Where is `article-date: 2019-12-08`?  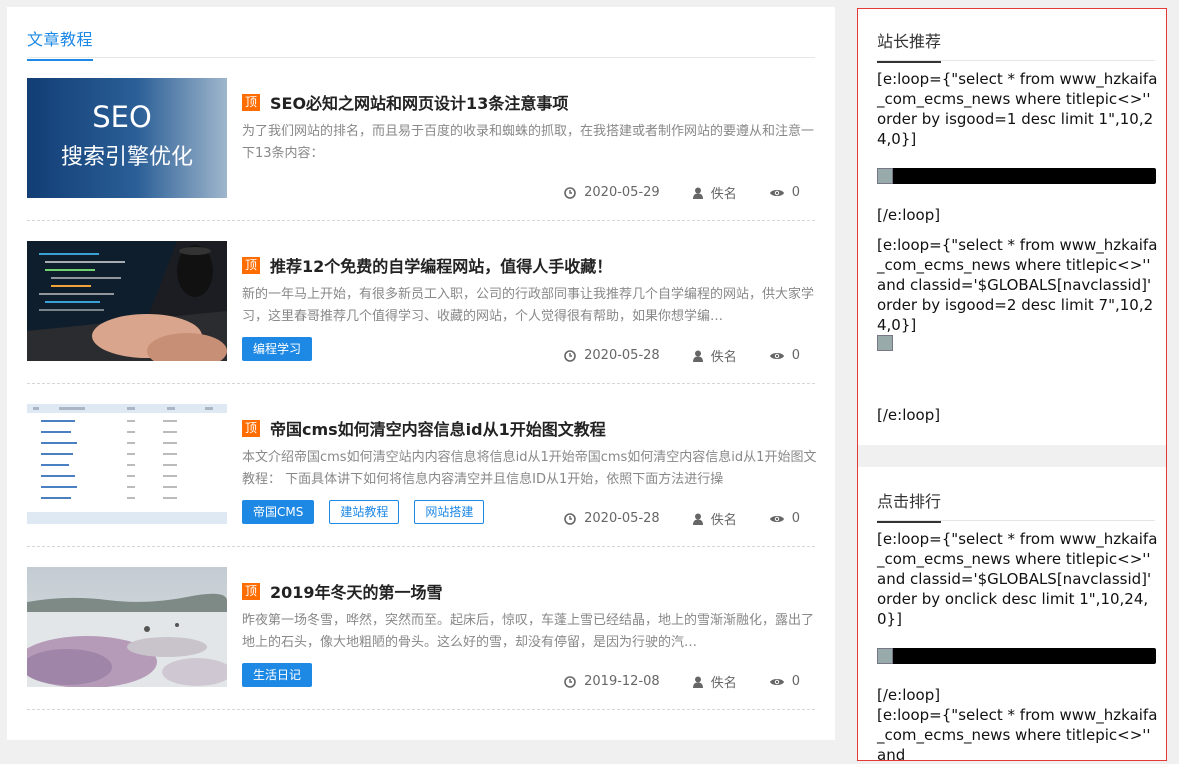 article-date: 2019-12-08 is located at coordinates (622, 681).